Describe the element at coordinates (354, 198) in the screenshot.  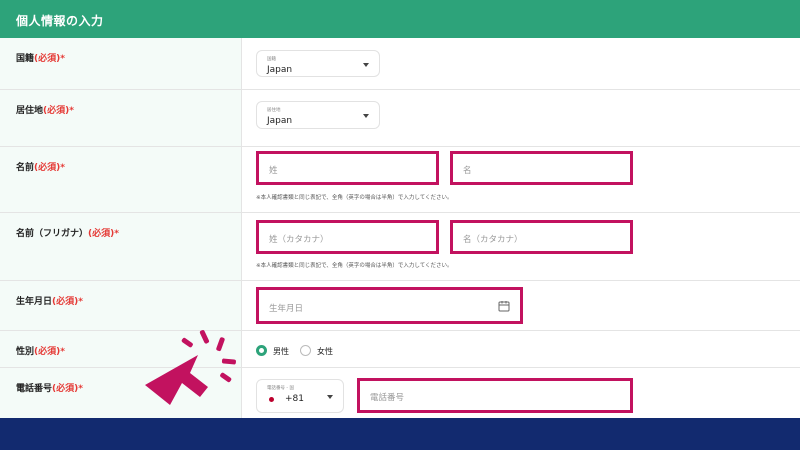
I see `name-note: ※本人確認書類と同じ表記で、全角（英字の場合は半角）で入力してください。` at that location.